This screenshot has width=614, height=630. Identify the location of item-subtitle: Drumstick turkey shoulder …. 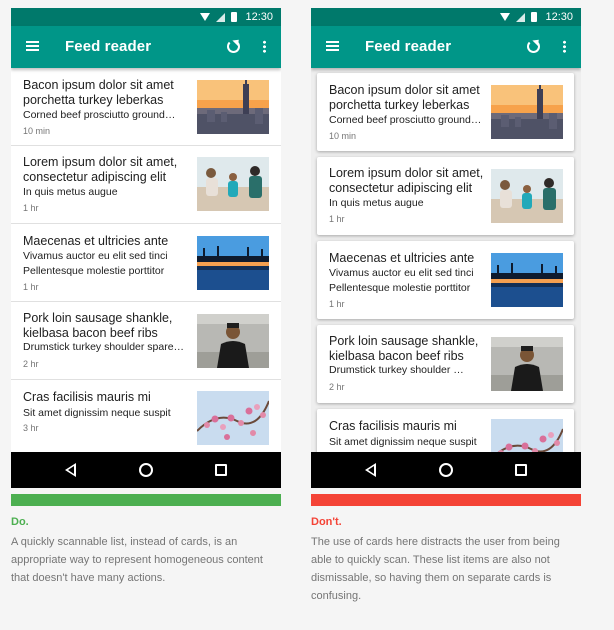
(396, 370).